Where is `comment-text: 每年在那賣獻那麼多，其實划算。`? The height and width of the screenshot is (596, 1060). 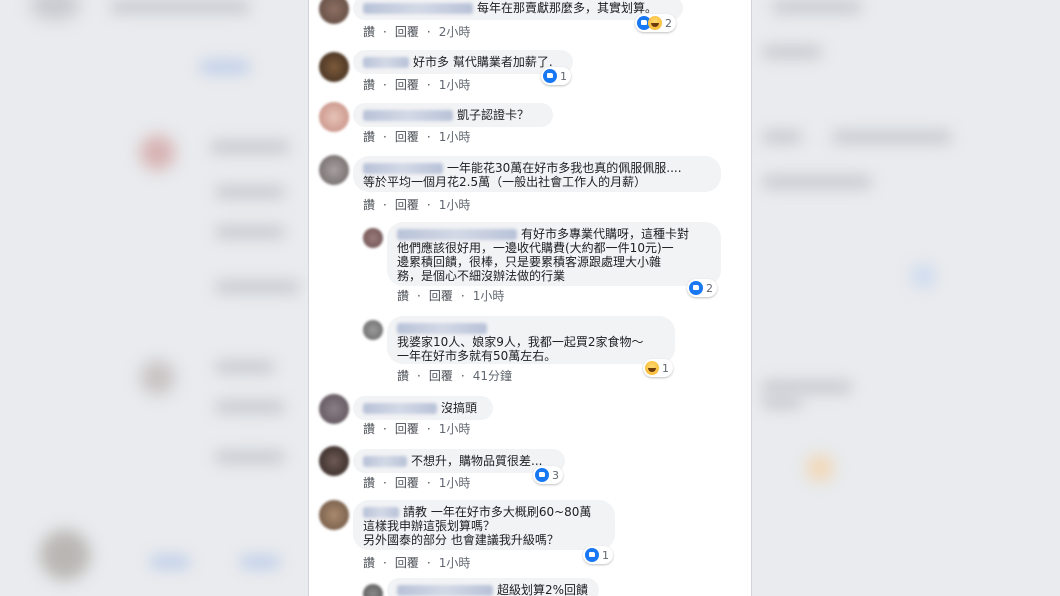 comment-text: 每年在那賣獻那麼多，其實划算。 is located at coordinates (567, 8).